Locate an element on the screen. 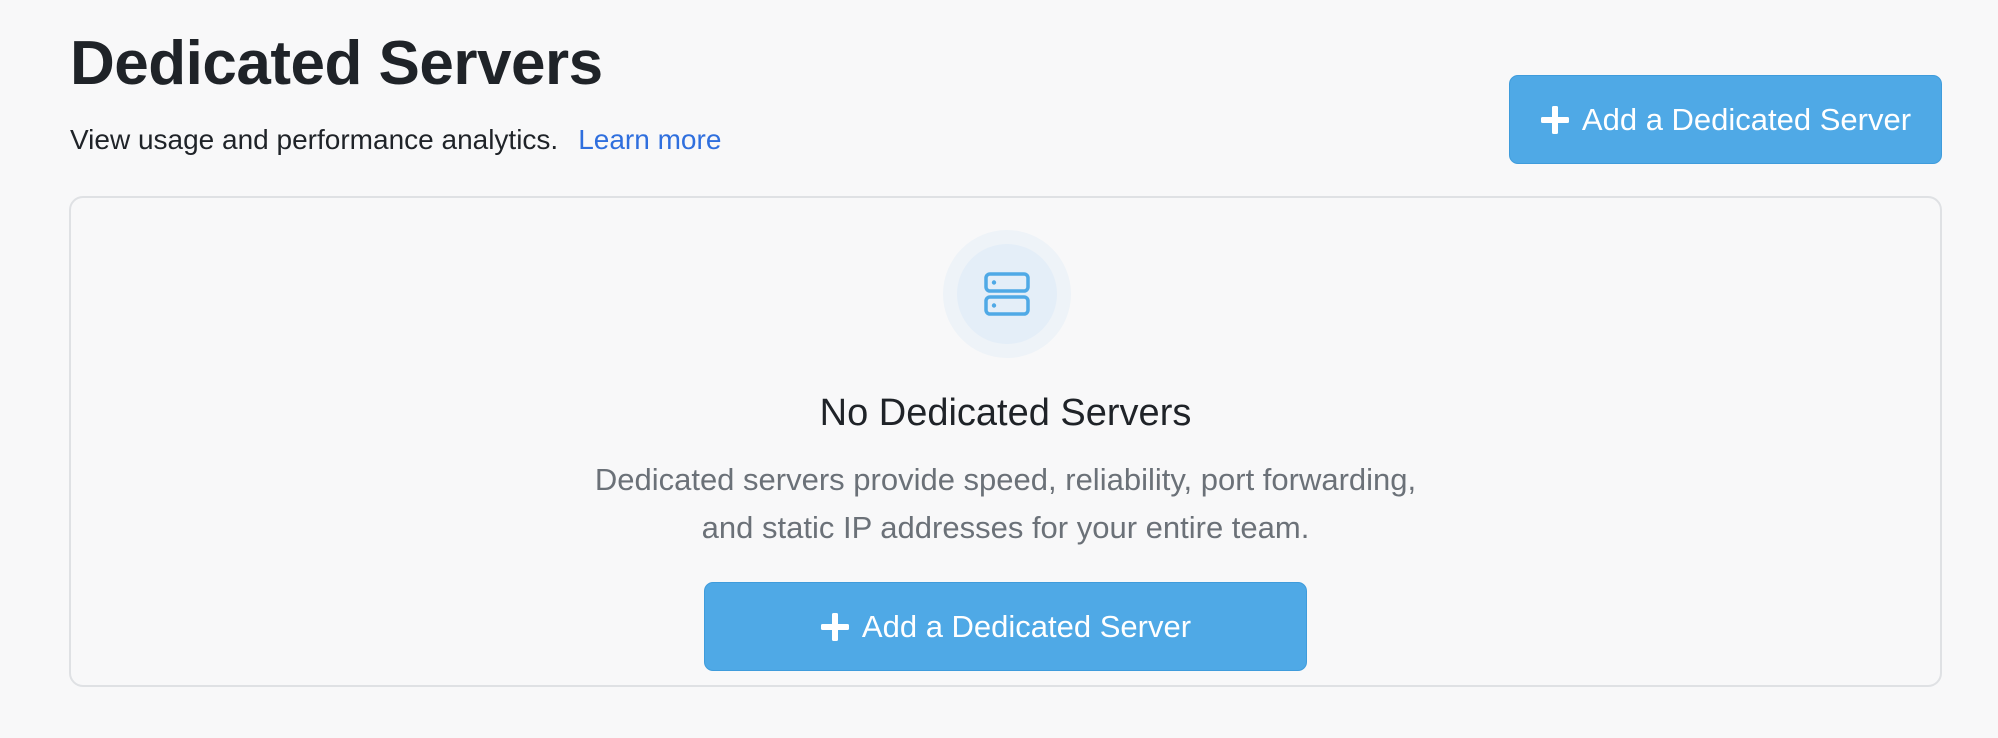 This screenshot has height=738, width=1998. page-subtitle: View usage and performance analytics. is located at coordinates (314, 139).